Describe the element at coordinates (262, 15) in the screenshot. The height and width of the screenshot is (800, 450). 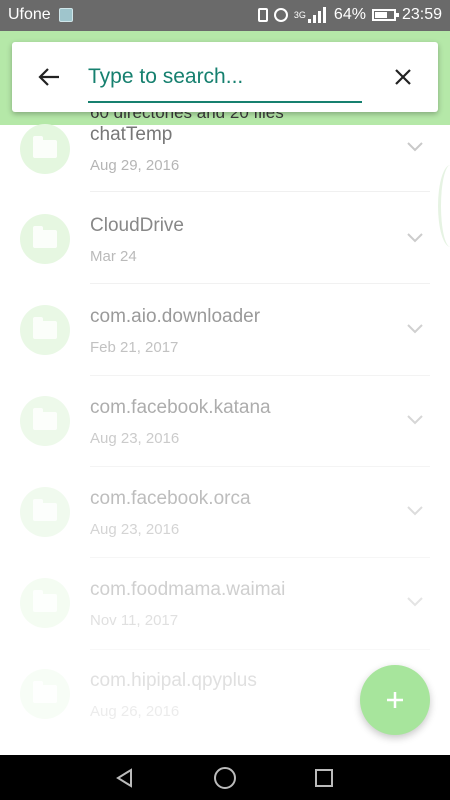
I see `vibrate-icon` at that location.